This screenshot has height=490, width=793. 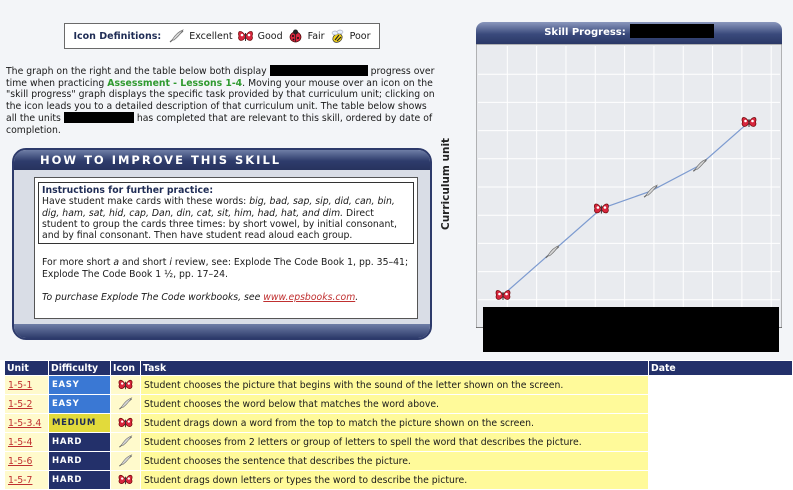 I want to click on table-header-row: Unit Difficulty Icon Task Date, so click(x=398, y=368).